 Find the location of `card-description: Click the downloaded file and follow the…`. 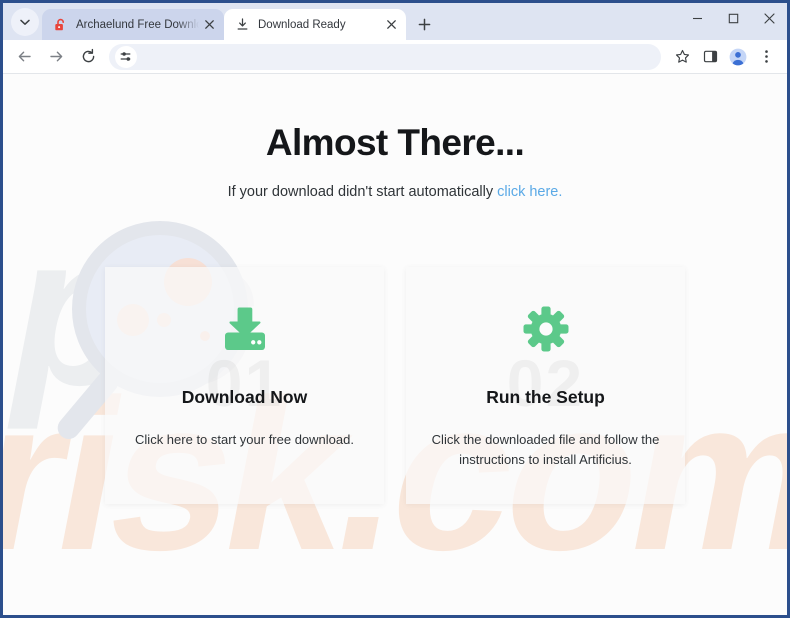

card-description: Click the downloaded file and follow the… is located at coordinates (545, 450).